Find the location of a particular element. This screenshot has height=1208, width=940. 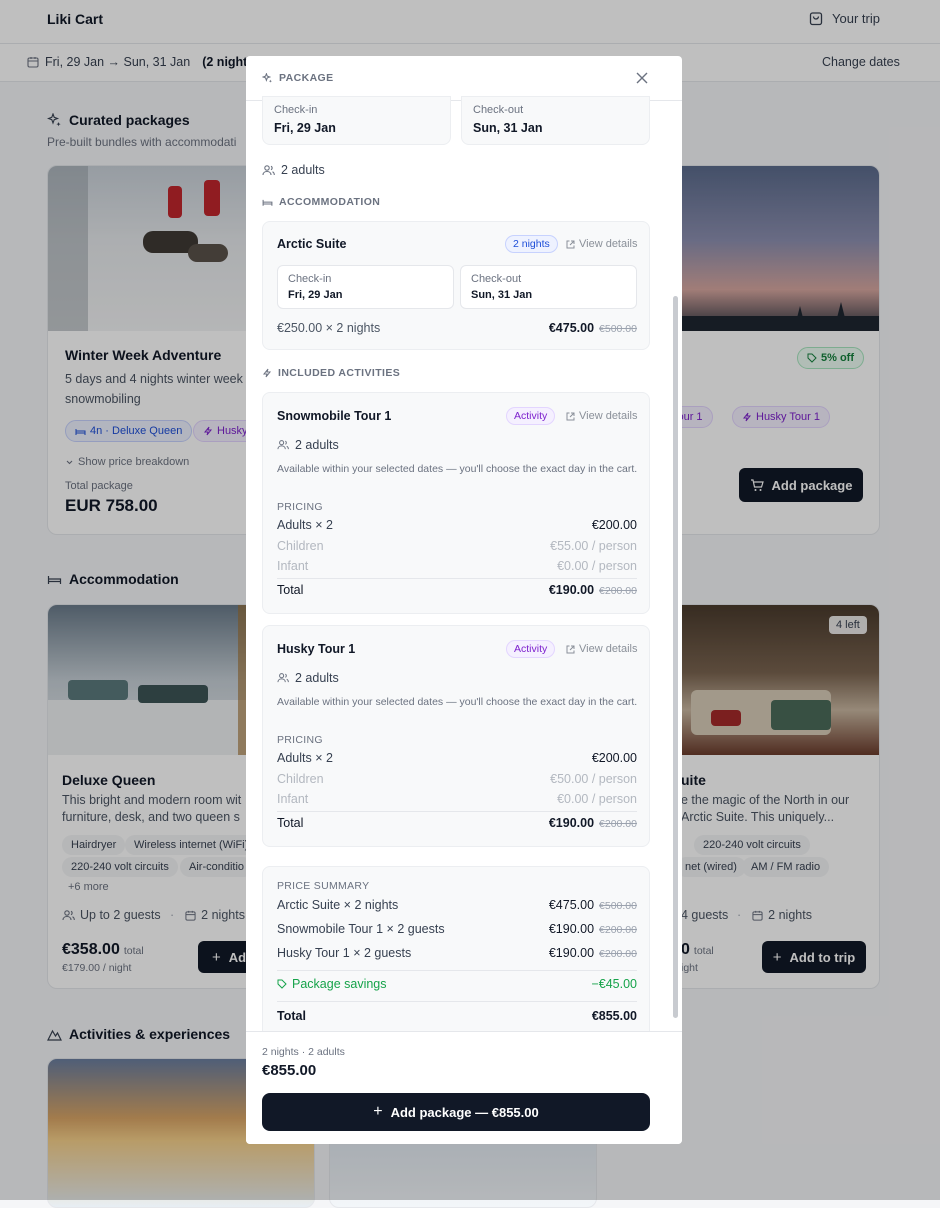

act2-view-details-label: View details is located at coordinates (608, 649).